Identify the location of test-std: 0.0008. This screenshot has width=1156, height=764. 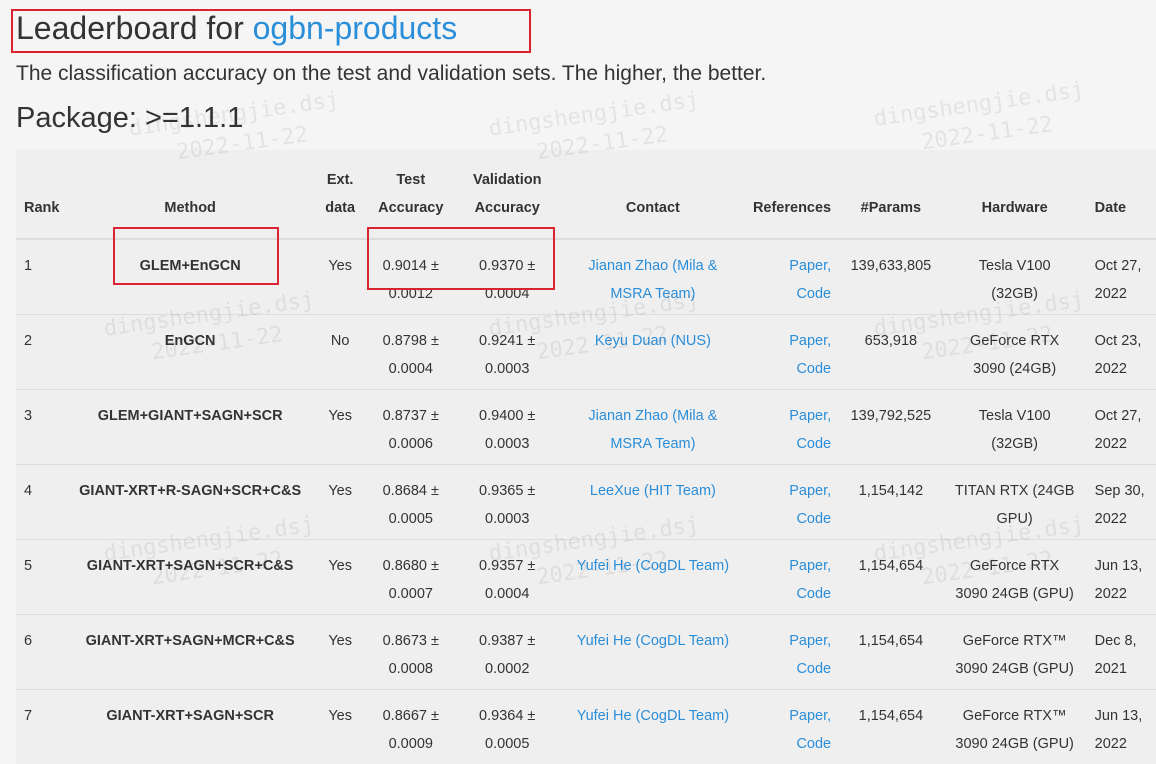
(411, 669).